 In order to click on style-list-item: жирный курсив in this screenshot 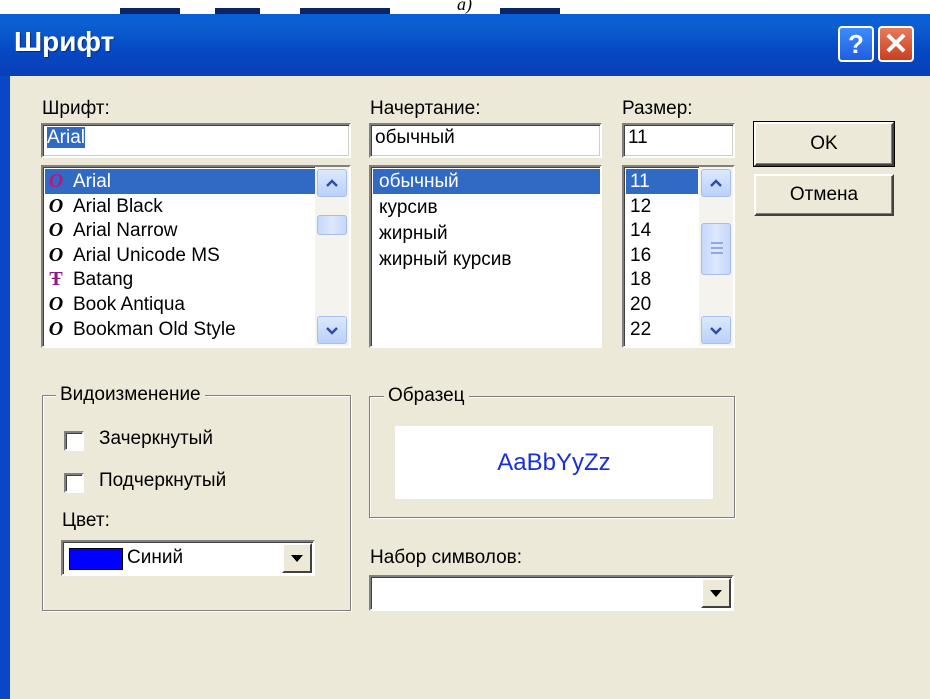, I will do `click(486, 259)`.